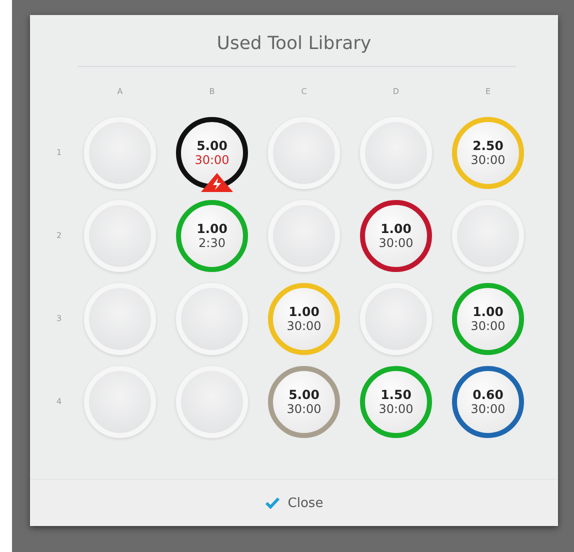 This screenshot has height=552, width=574. What do you see at coordinates (396, 394) in the screenshot?
I see `tool-value: 1.50` at bounding box center [396, 394].